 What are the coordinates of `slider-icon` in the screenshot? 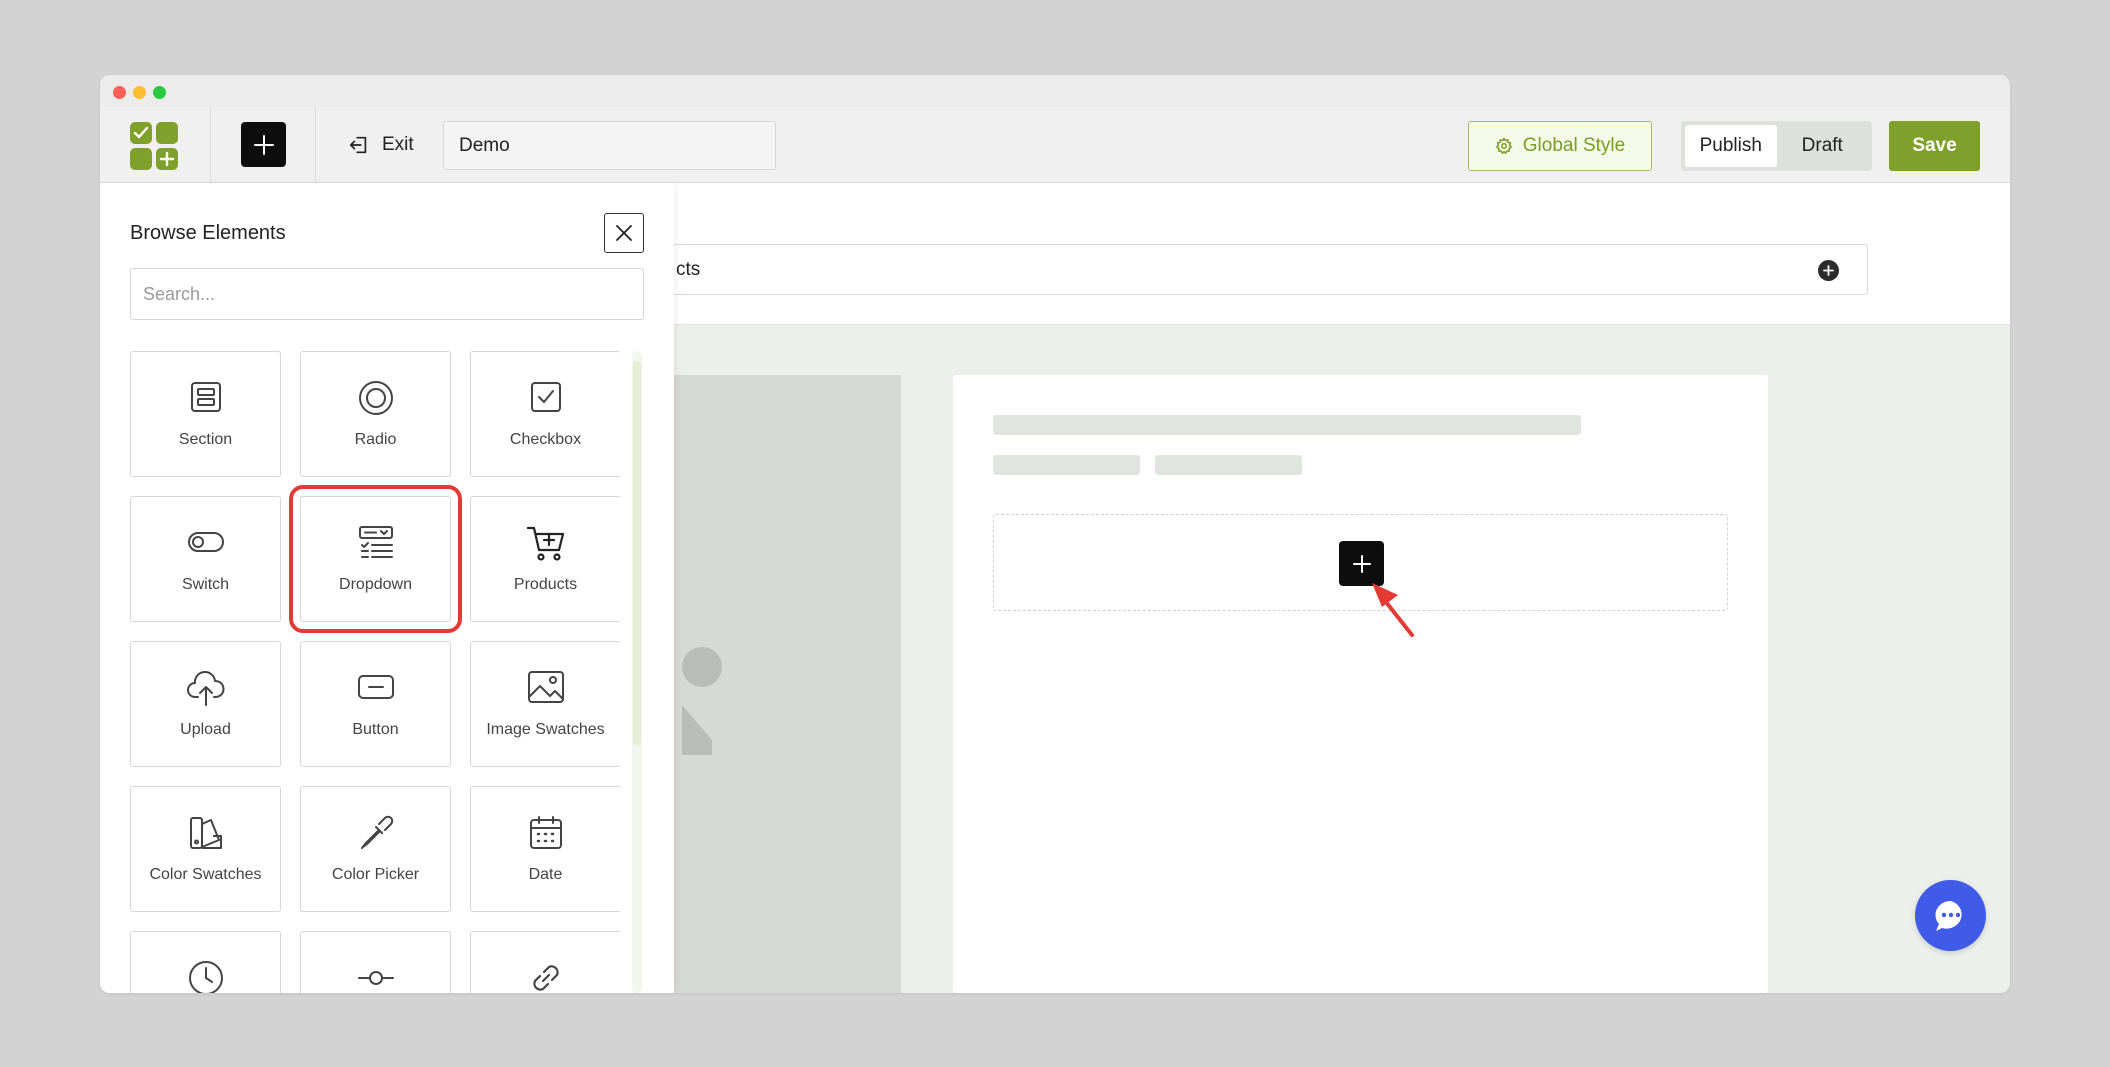 It's located at (375, 978).